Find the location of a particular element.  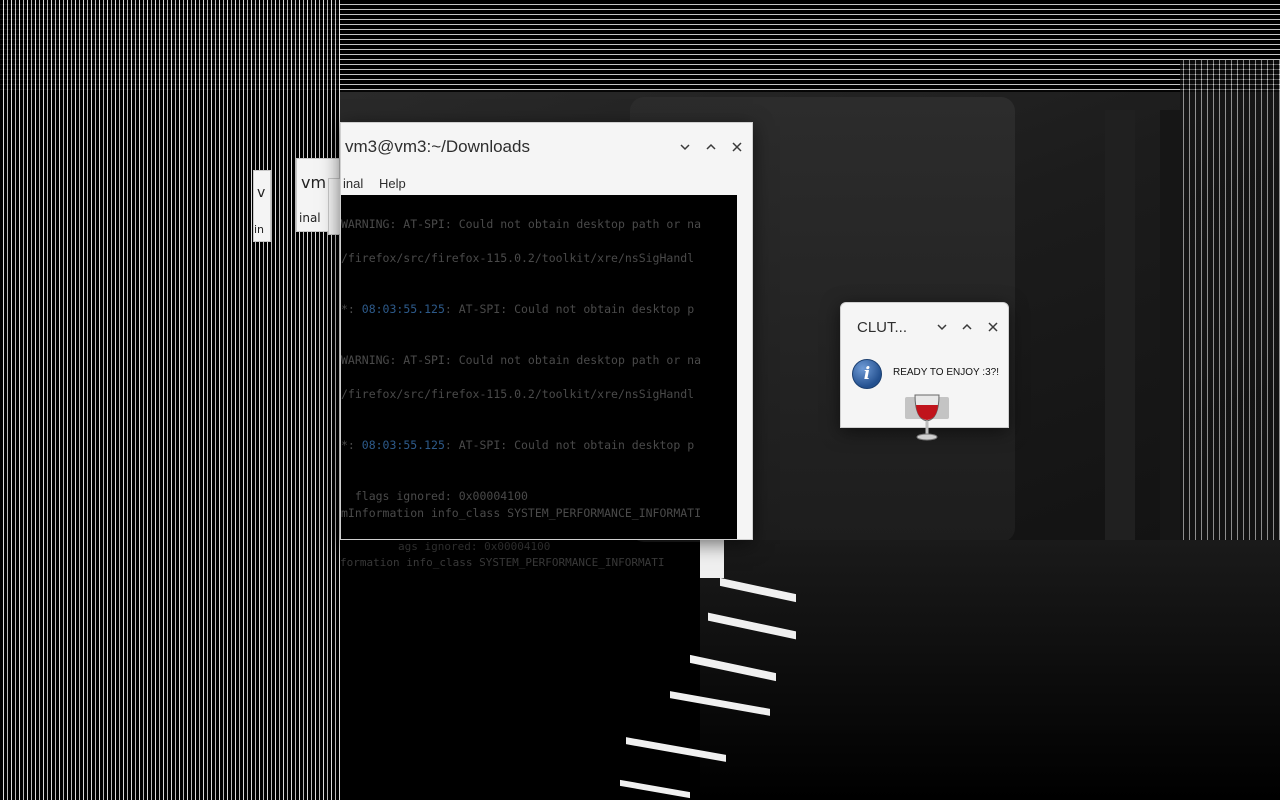

menu-help: Help is located at coordinates (392, 183).